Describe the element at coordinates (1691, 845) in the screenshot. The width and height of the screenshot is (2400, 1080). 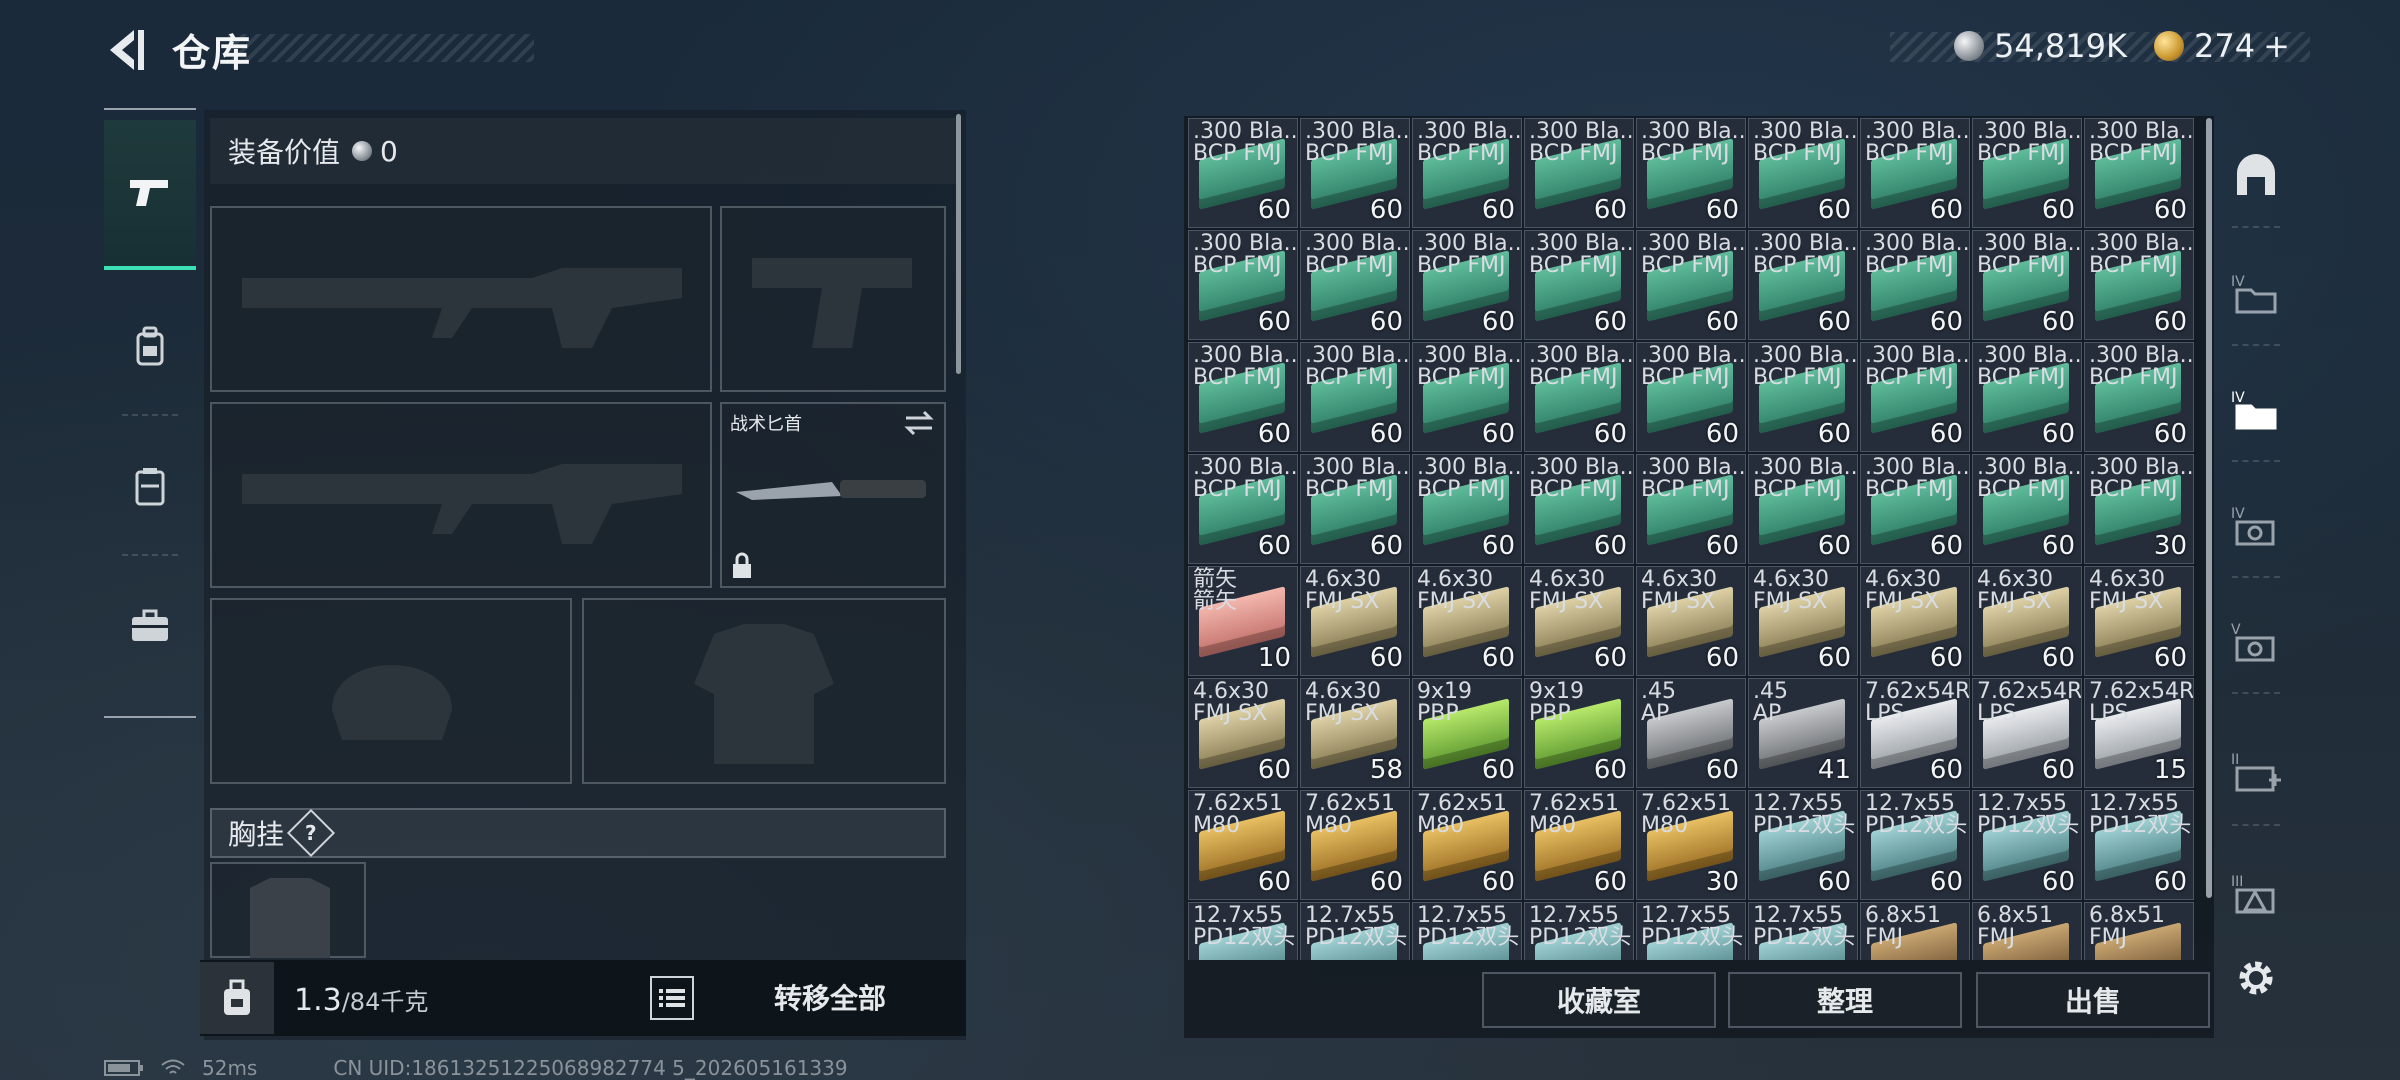
I see `stash-item: 7.62x51 M80 30` at that location.